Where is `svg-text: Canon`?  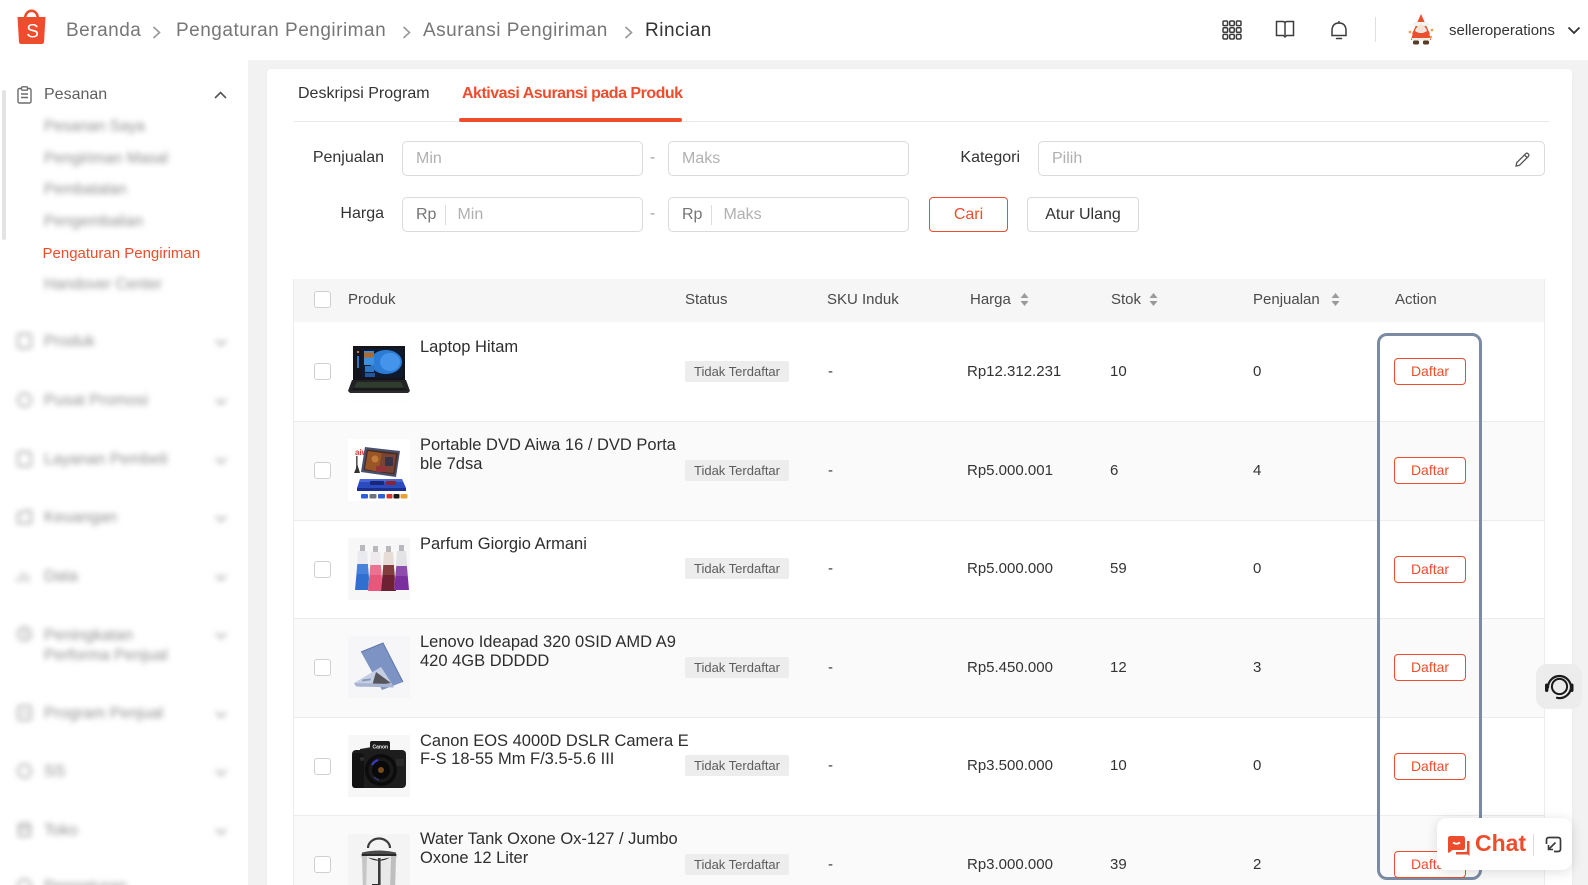
svg-text: Canon is located at coordinates (381, 747).